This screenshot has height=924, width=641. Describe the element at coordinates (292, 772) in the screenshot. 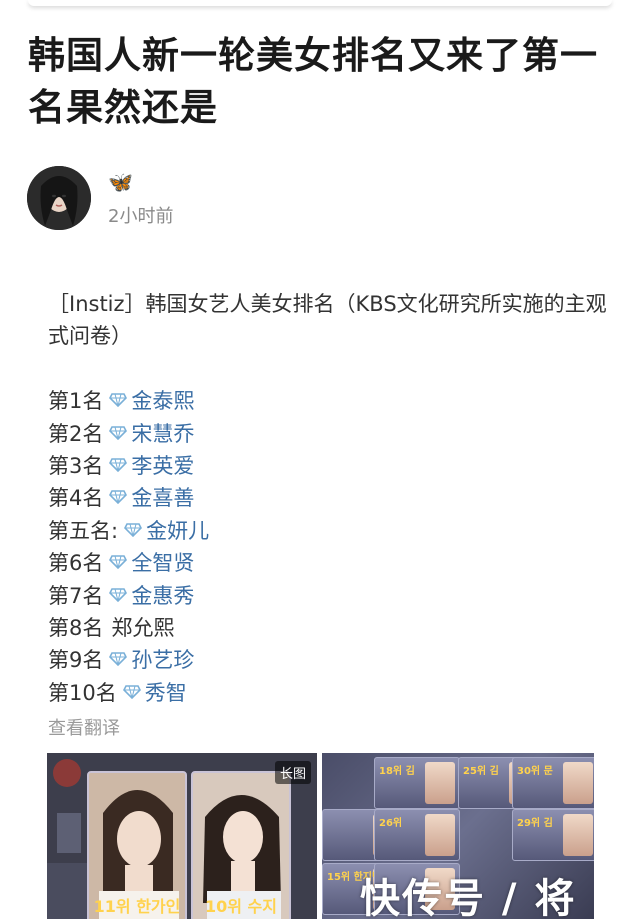

I see `long-image-badge: 长图` at that location.